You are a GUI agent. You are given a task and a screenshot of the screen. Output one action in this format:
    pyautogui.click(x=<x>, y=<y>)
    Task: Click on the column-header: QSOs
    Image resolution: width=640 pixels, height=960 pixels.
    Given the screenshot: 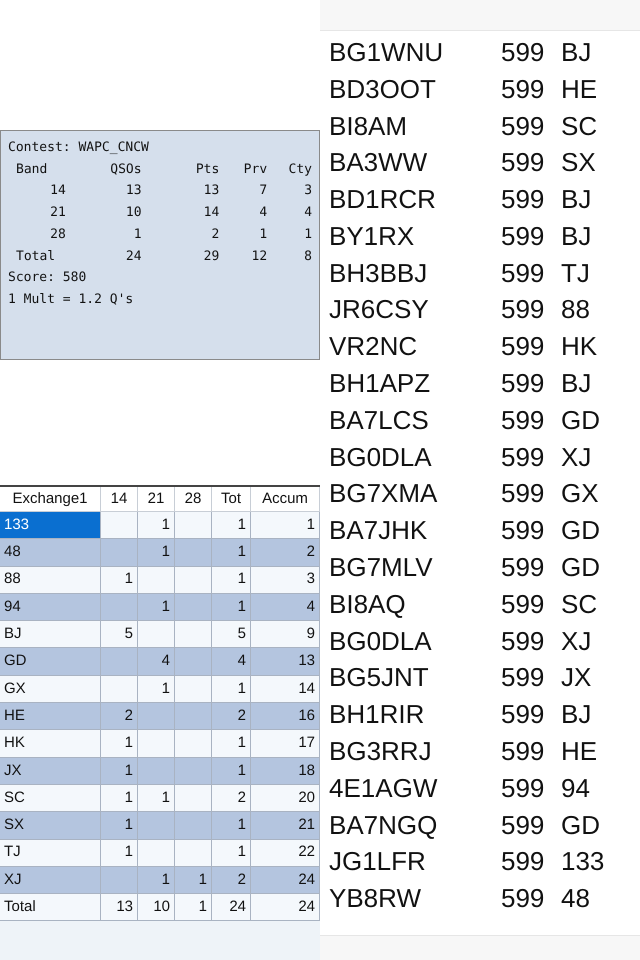 What is the action you would take?
    pyautogui.click(x=126, y=169)
    